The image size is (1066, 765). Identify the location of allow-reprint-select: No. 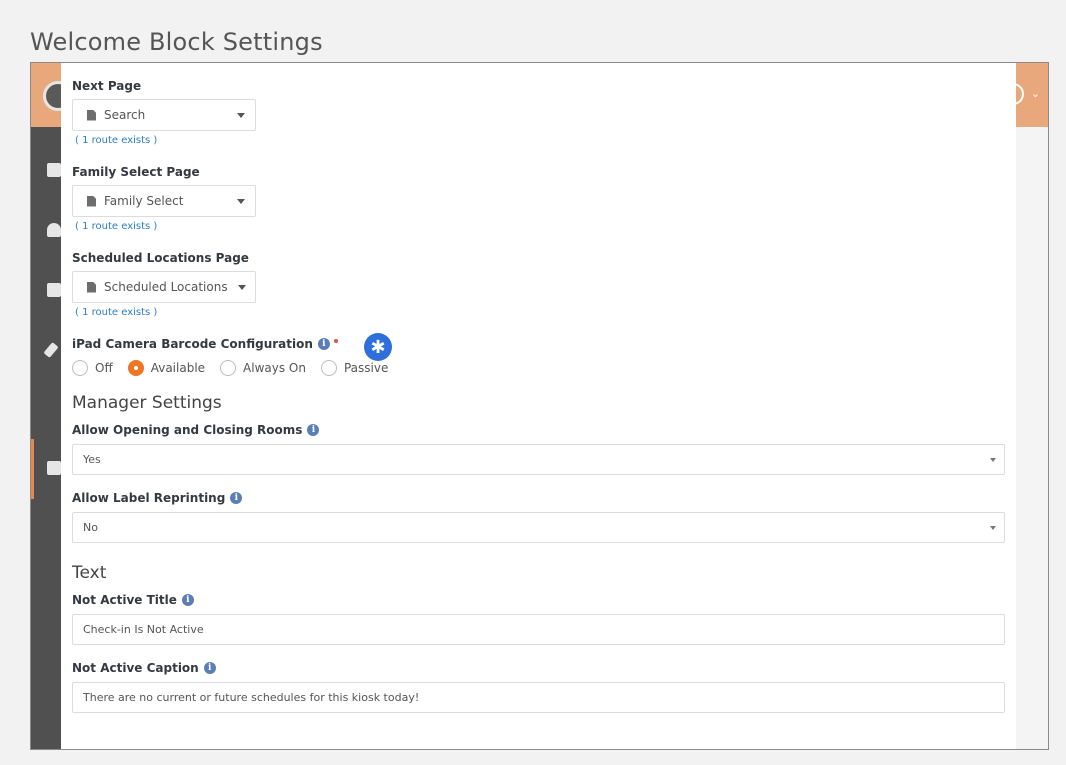
(538, 527).